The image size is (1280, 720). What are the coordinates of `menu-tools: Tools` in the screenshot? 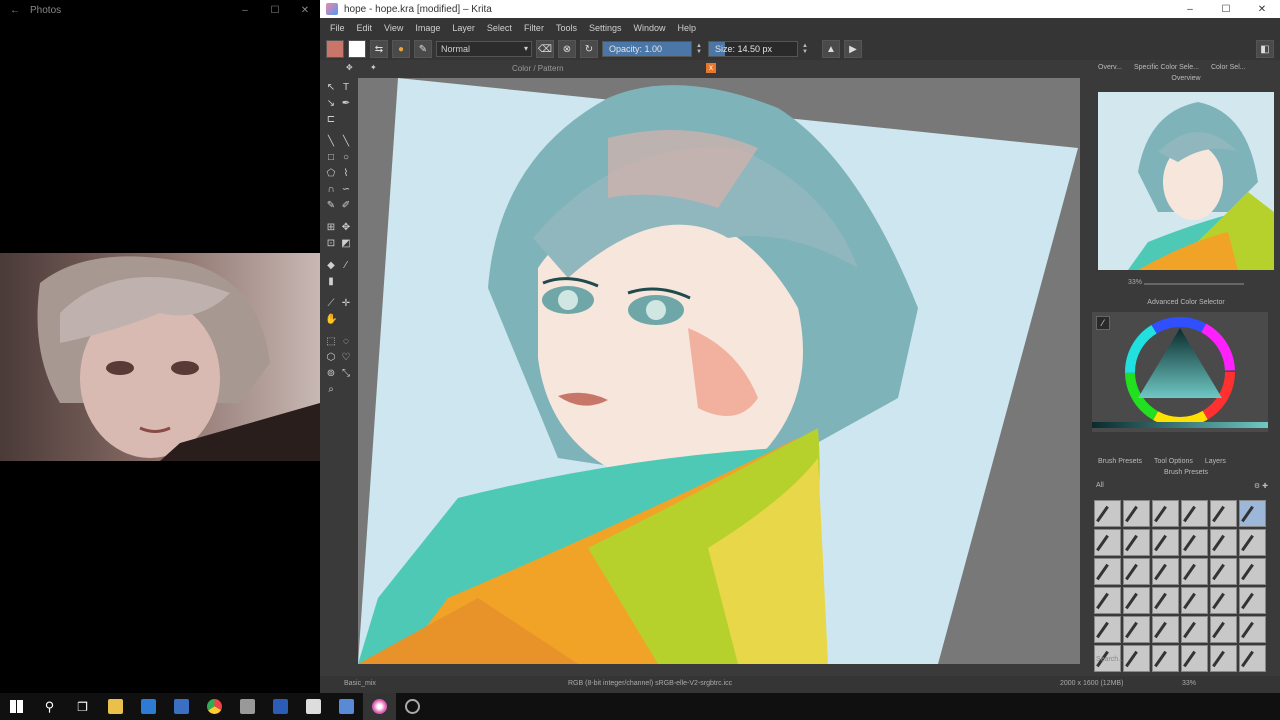 It's located at (566, 28).